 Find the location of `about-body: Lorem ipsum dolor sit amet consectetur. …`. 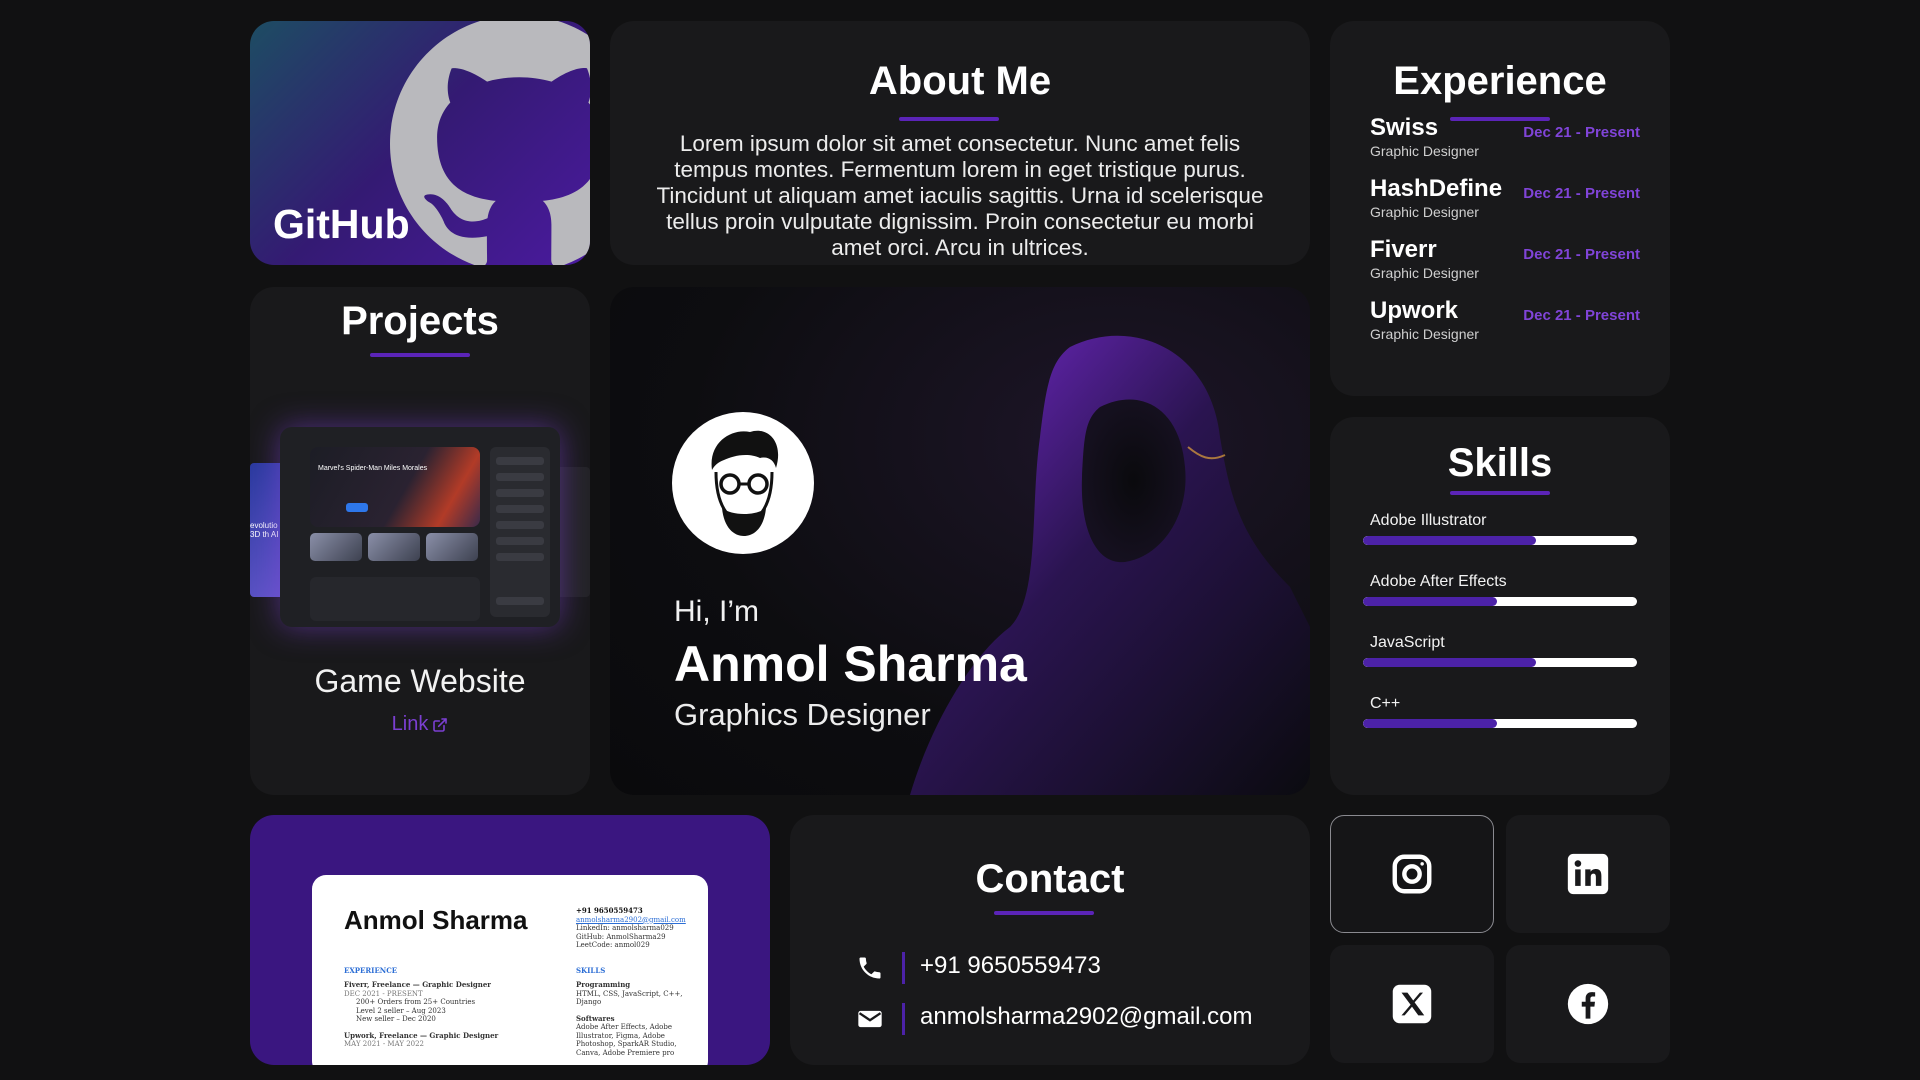

about-body: Lorem ipsum dolor sit amet consectetur. … is located at coordinates (960, 195).